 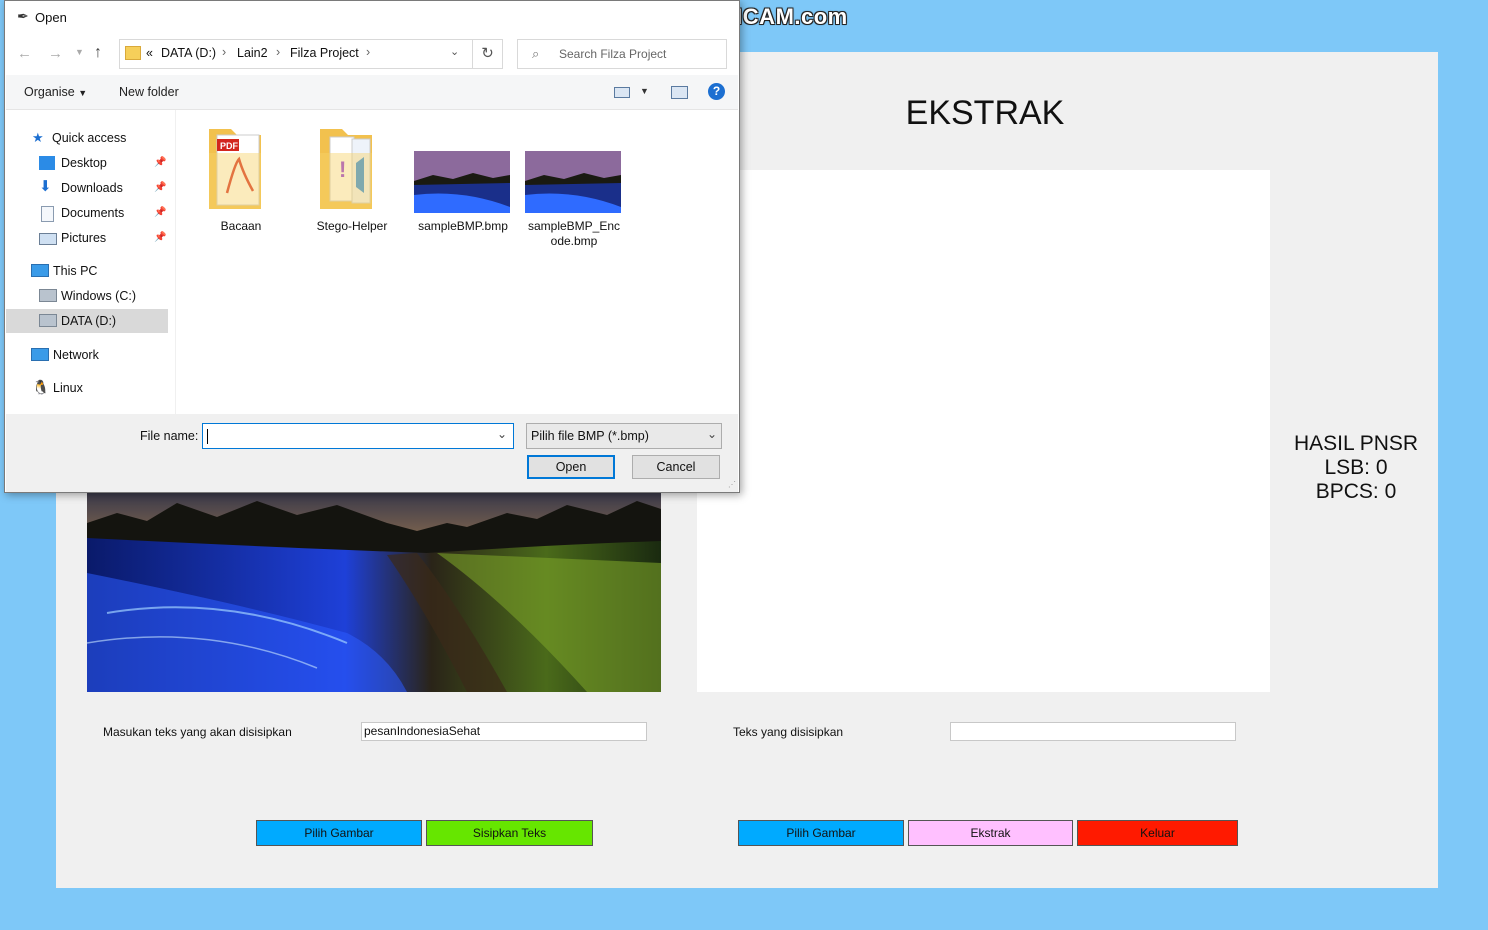 I want to click on star-icon: ★, so click(x=38, y=137).